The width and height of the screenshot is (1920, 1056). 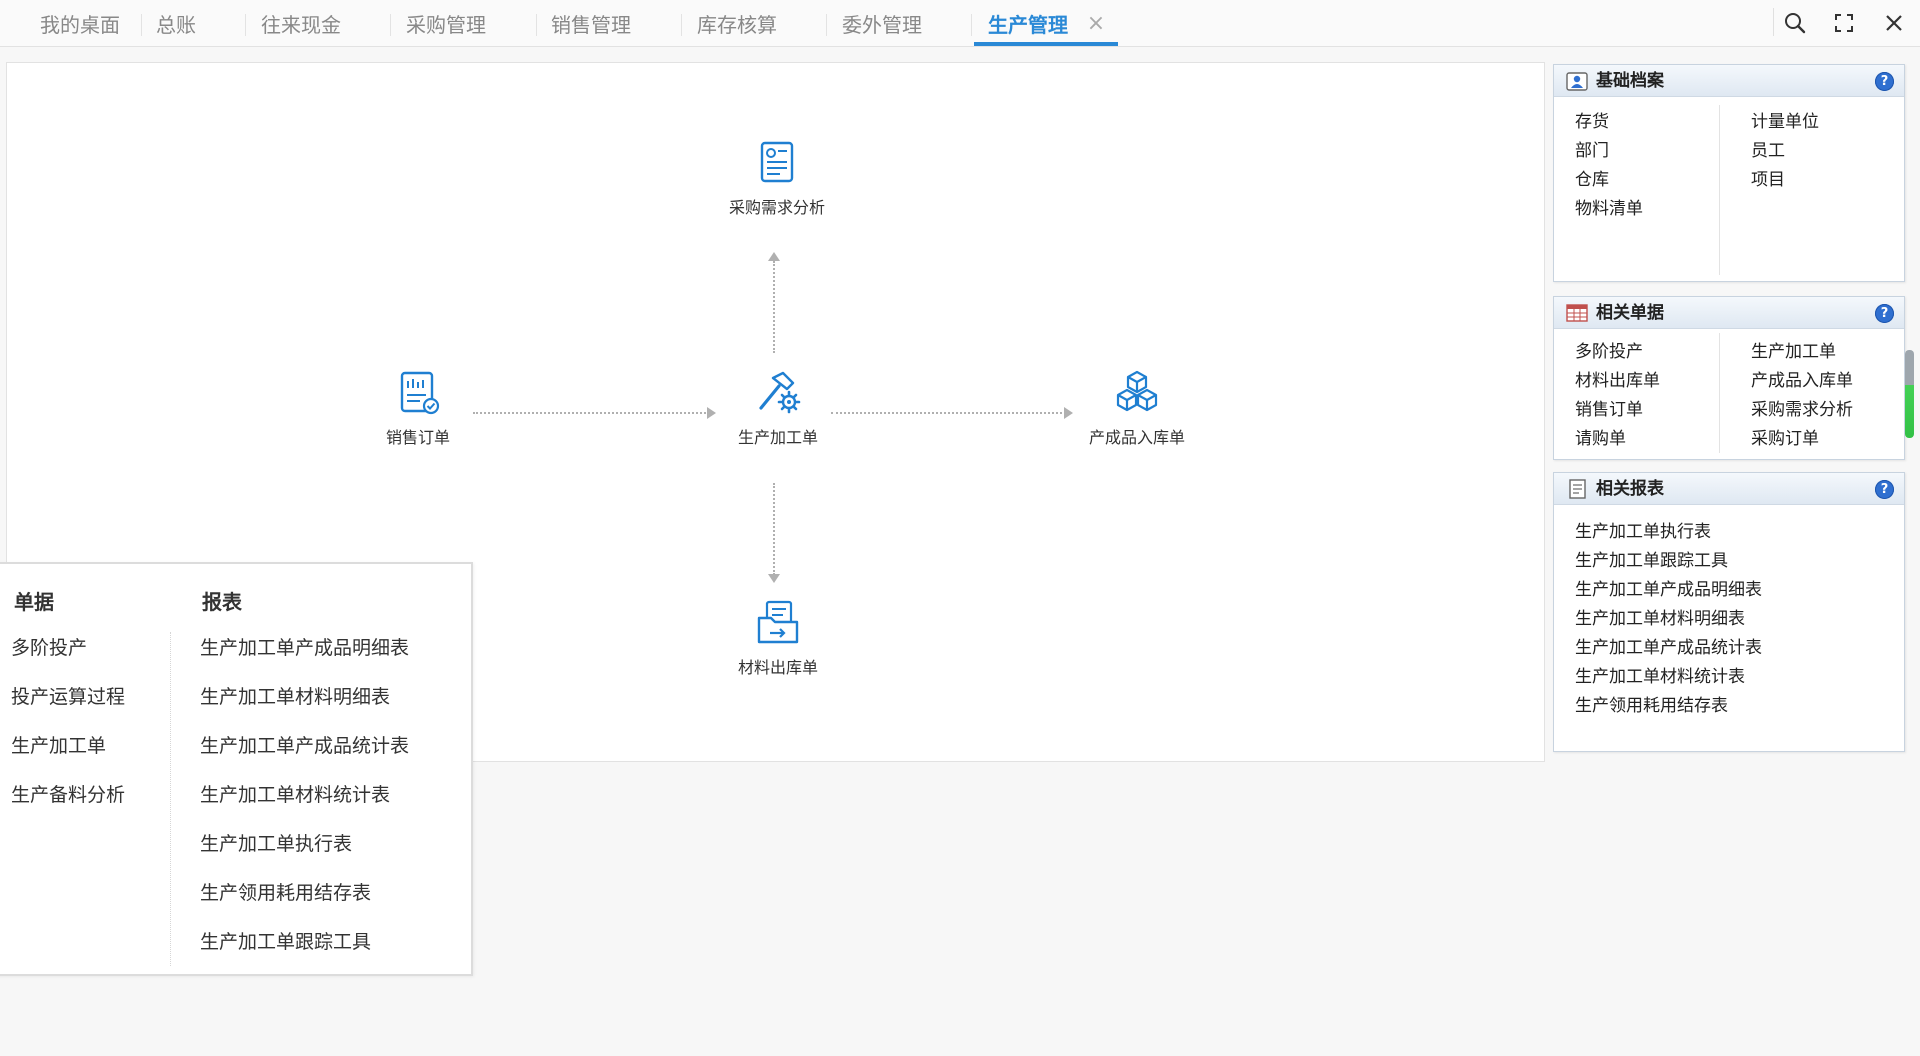 I want to click on popup-doc-item: 生产加工单, so click(x=58, y=744).